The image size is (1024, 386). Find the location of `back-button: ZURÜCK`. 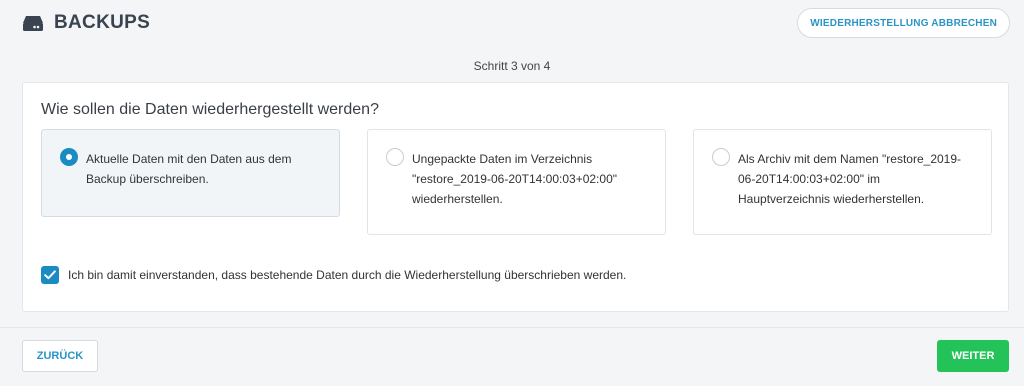

back-button: ZURÜCK is located at coordinates (60, 356).